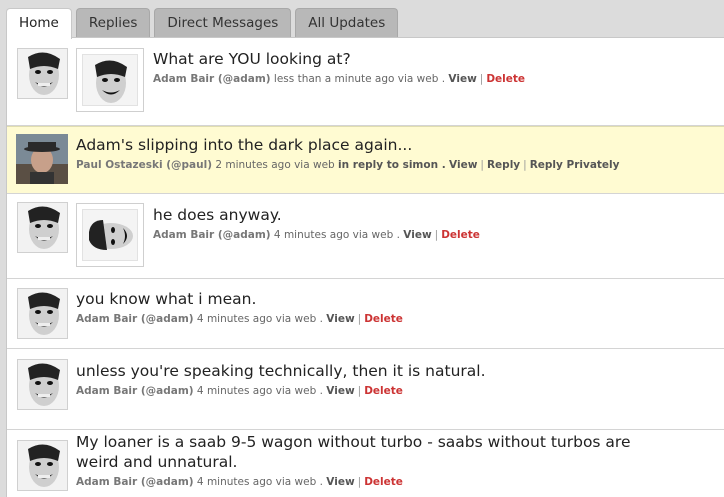 Image resolution: width=724 pixels, height=497 pixels. I want to click on tab-replies: Replies, so click(113, 23).